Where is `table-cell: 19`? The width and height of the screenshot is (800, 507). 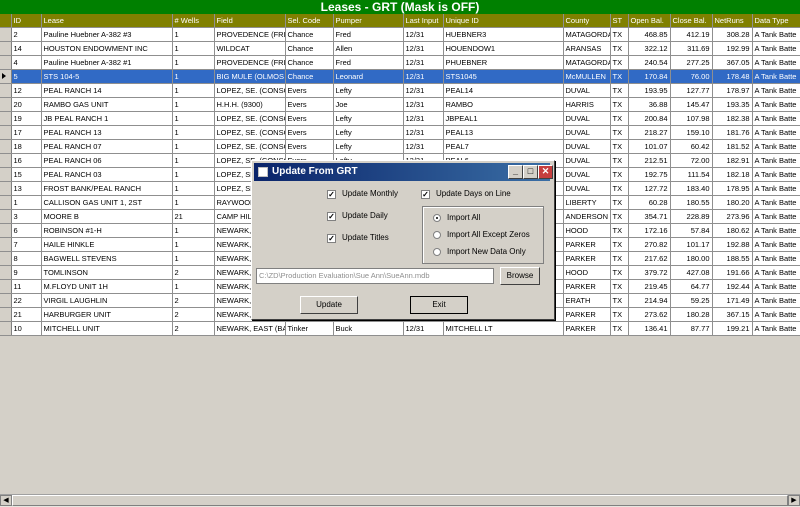
table-cell: 19 is located at coordinates (26, 118).